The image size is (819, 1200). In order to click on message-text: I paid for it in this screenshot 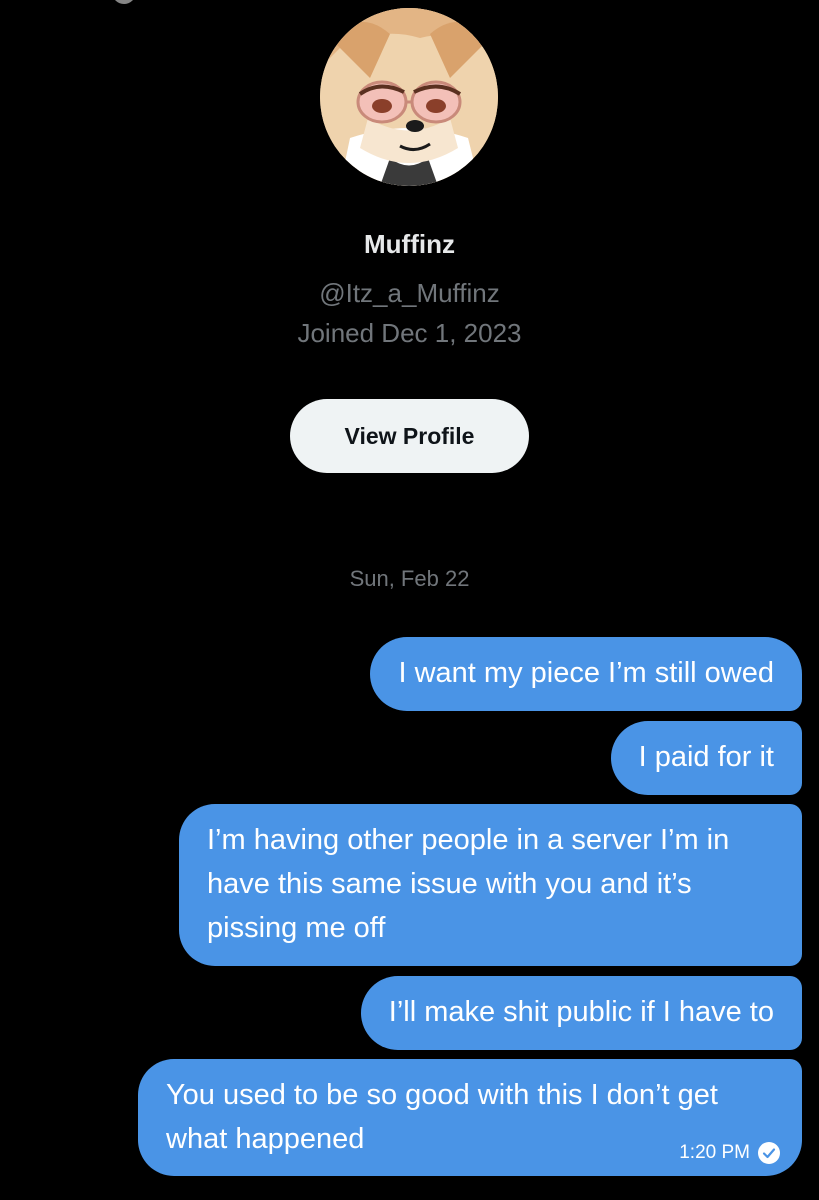, I will do `click(706, 757)`.